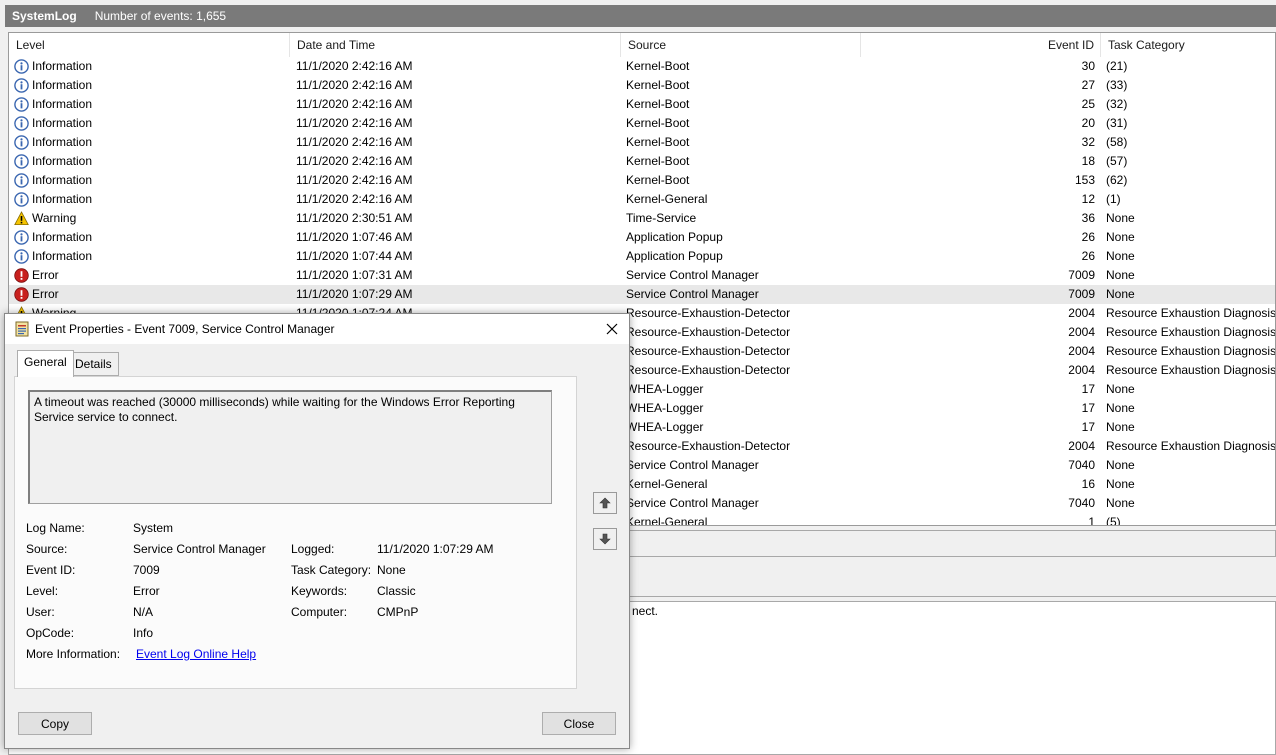  I want to click on label-task-category: Task Category:, so click(331, 570).